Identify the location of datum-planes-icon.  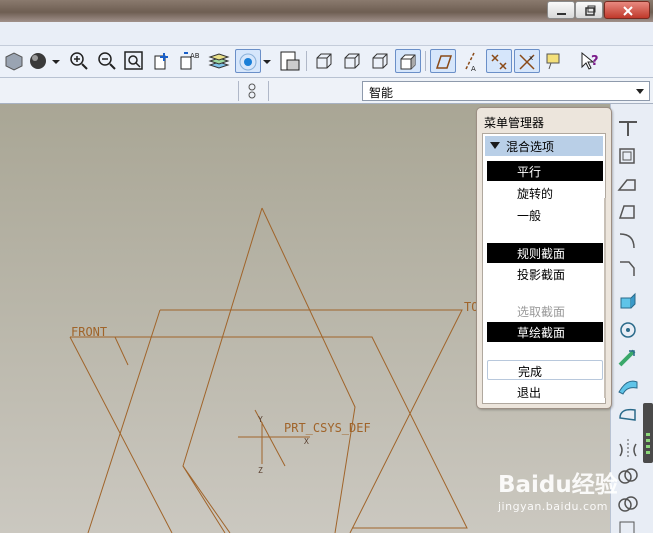
(443, 61).